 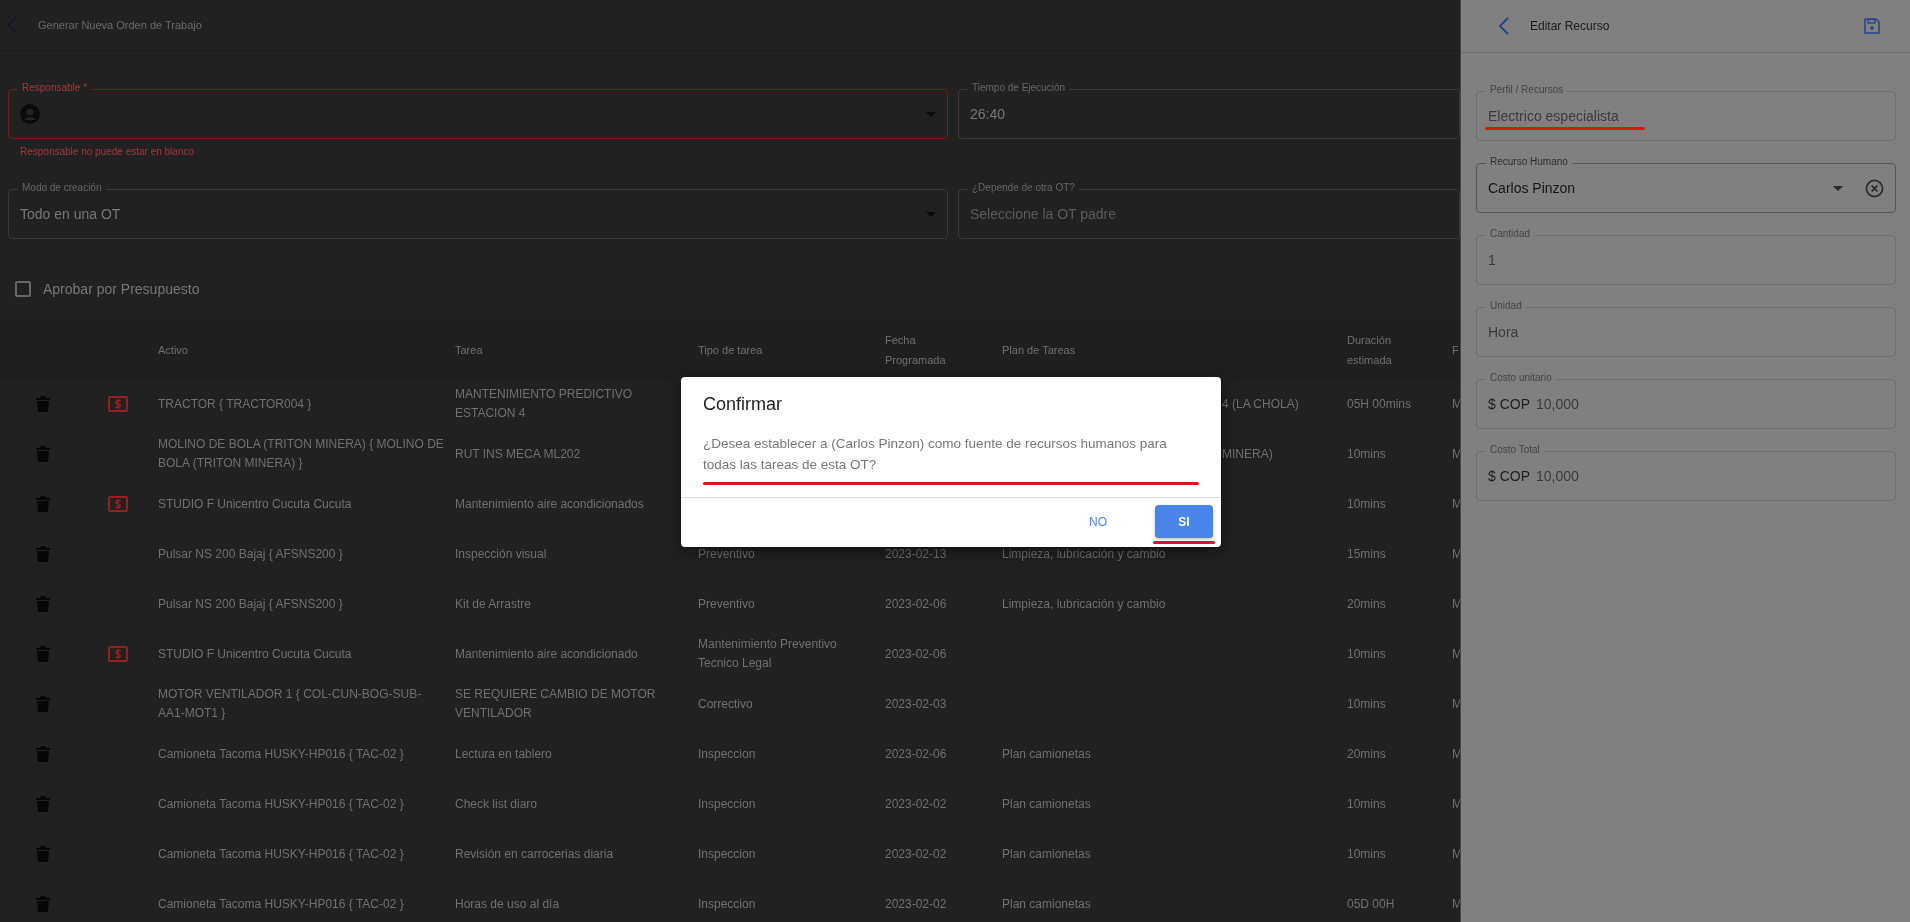 What do you see at coordinates (478, 110) in the screenshot?
I see `responsable-select: Responsable *` at bounding box center [478, 110].